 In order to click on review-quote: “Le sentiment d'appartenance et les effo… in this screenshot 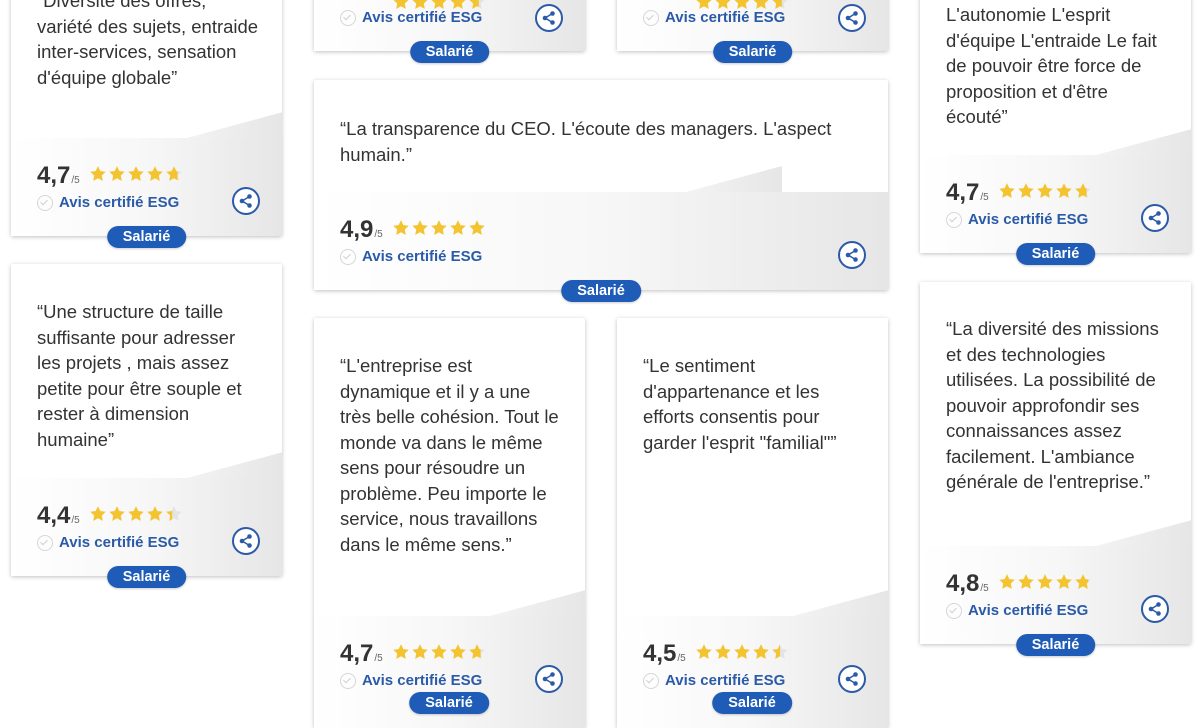, I will do `click(740, 404)`.